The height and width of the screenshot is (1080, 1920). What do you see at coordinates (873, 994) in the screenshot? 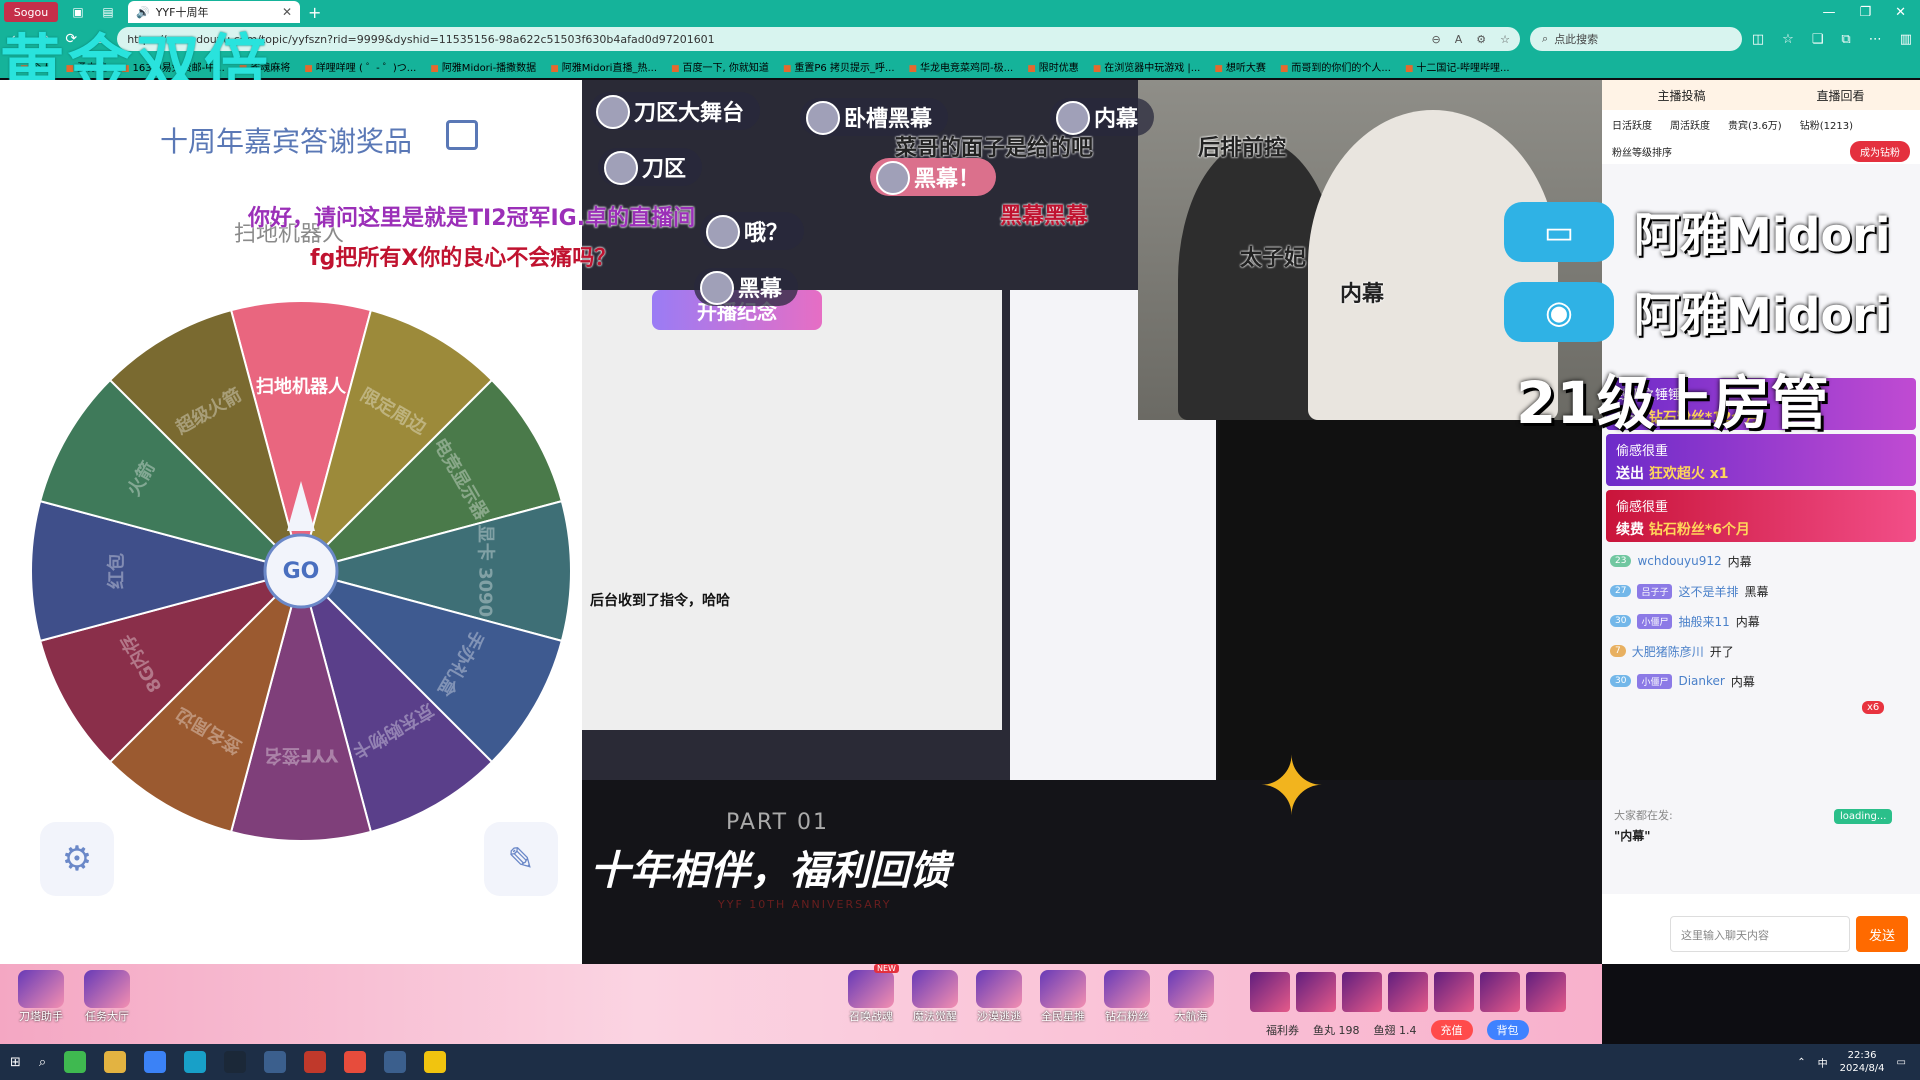
I see `feature-button: 召唤战魂 NEW` at bounding box center [873, 994].